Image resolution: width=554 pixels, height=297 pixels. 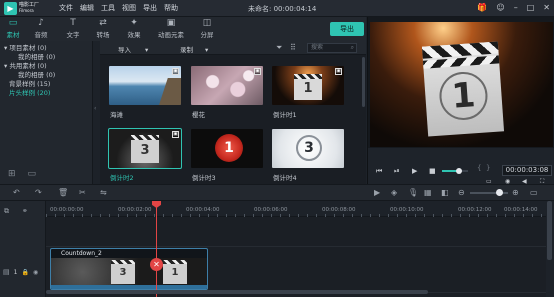 I want to click on mark-out-button: }, so click(x=488, y=168).